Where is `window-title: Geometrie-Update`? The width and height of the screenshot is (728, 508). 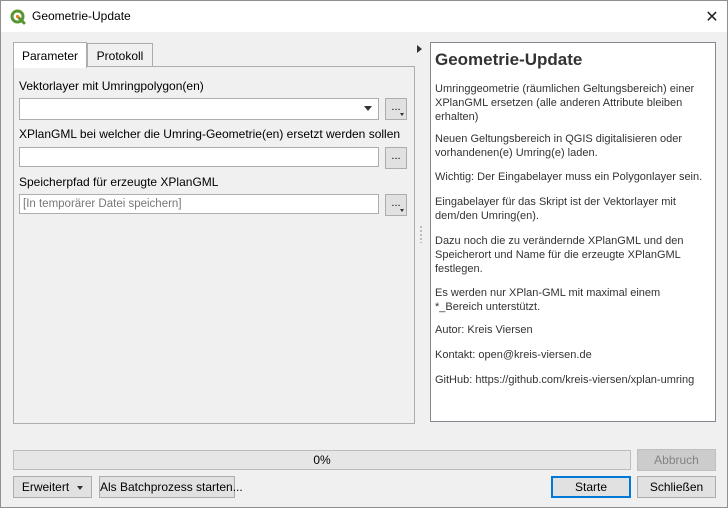 window-title: Geometrie-Update is located at coordinates (81, 16).